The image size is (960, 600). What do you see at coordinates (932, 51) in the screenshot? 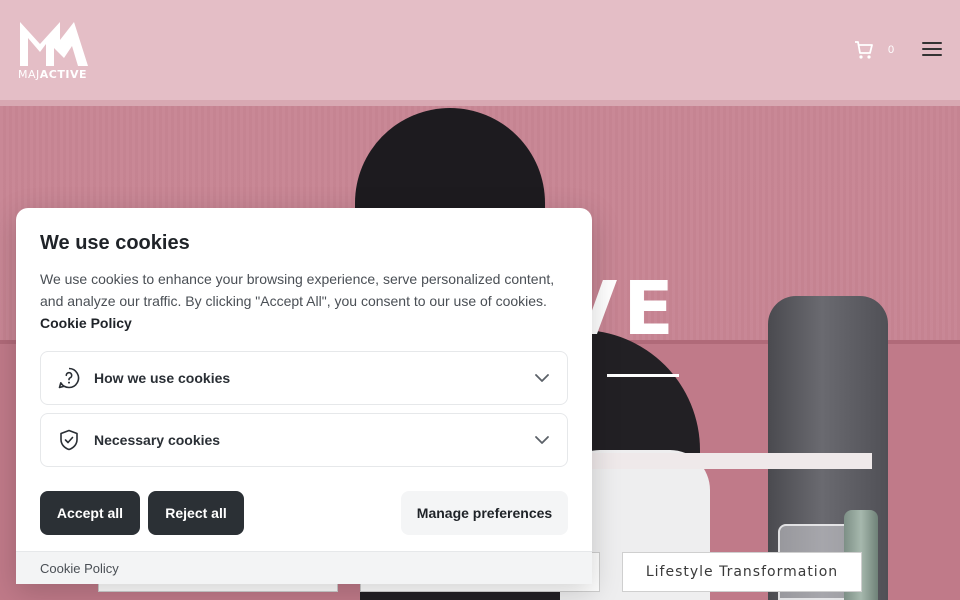
I see `hamburger-menu-icon` at bounding box center [932, 51].